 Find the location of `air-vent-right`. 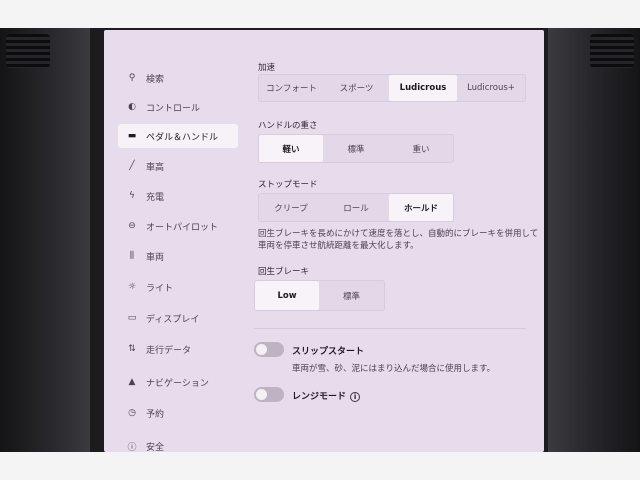

air-vent-right is located at coordinates (612, 51).